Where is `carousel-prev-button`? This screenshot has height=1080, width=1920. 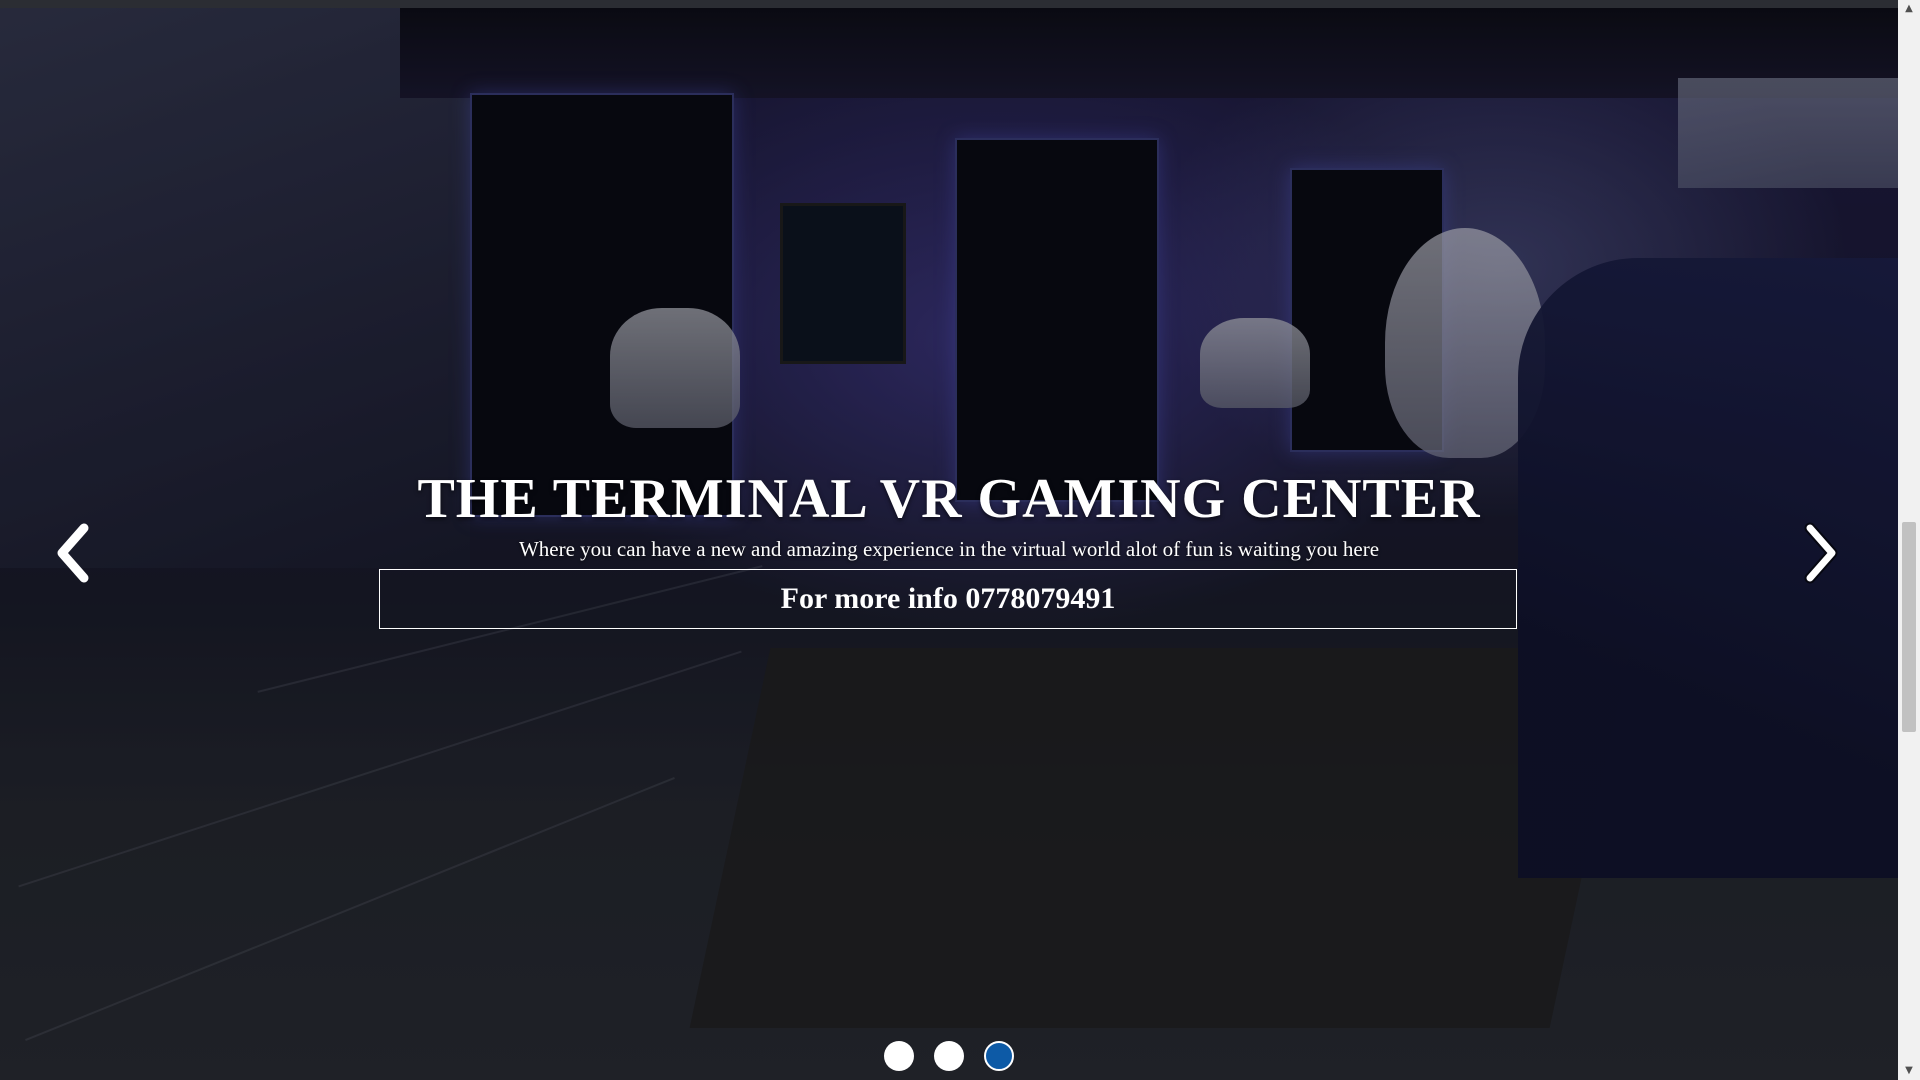 carousel-prev-button is located at coordinates (78, 553).